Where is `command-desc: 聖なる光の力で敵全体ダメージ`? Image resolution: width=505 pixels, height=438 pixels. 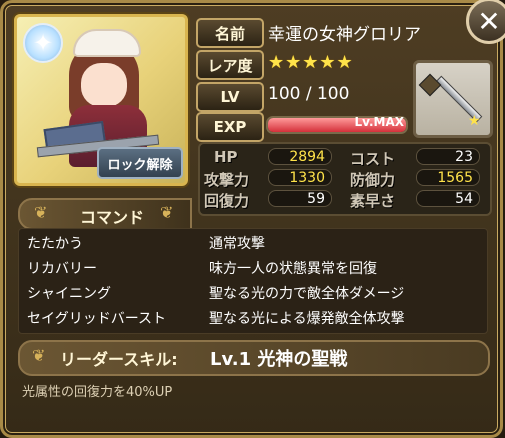 command-desc: 聖なる光の力で敵全体ダメージ is located at coordinates (307, 294).